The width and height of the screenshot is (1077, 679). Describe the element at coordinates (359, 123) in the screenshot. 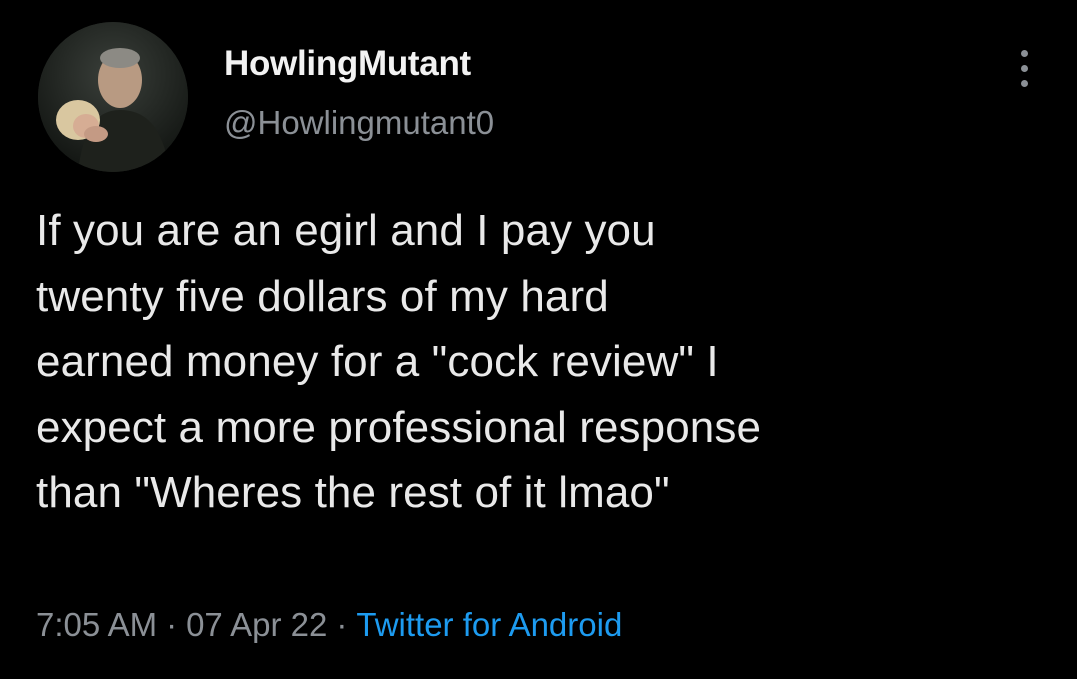

I see `user-handle: @Howlingmutant0` at that location.